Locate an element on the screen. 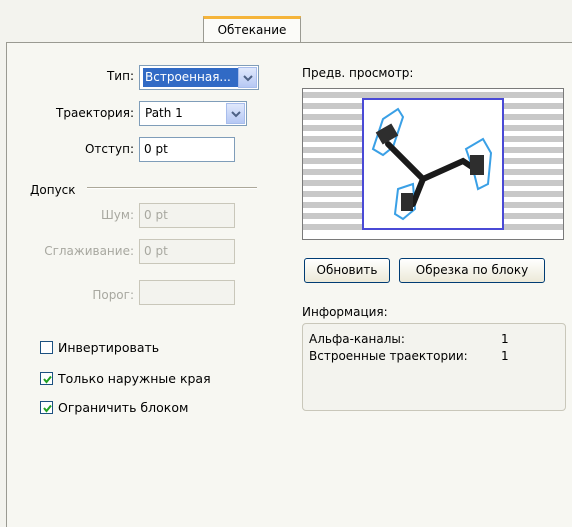 This screenshot has width=572, height=527. preview-image is located at coordinates (433, 161).